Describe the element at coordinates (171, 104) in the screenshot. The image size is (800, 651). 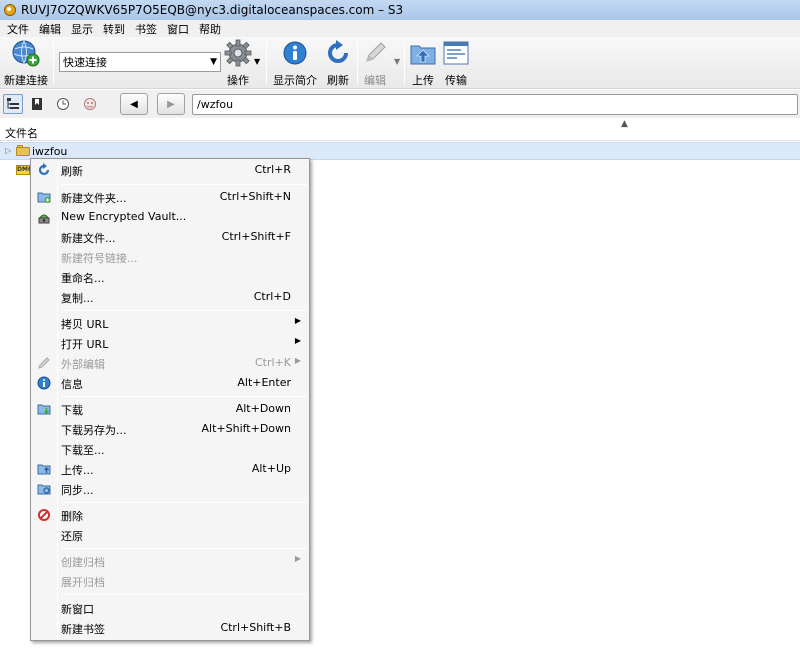
I see `forward-button: ▶` at that location.